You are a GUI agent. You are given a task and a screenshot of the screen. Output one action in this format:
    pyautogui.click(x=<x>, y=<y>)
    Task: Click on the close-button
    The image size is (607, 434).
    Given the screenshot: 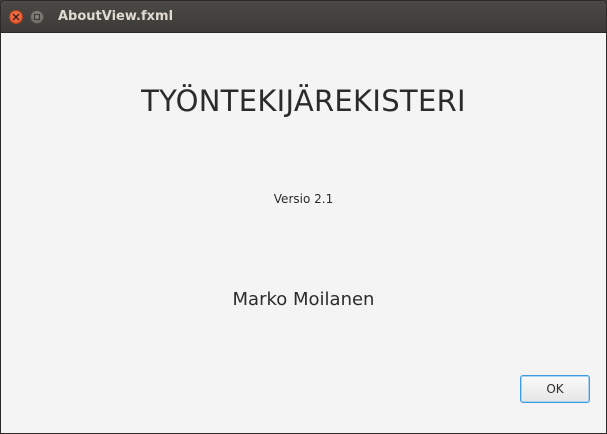 What is the action you would take?
    pyautogui.click(x=16, y=17)
    